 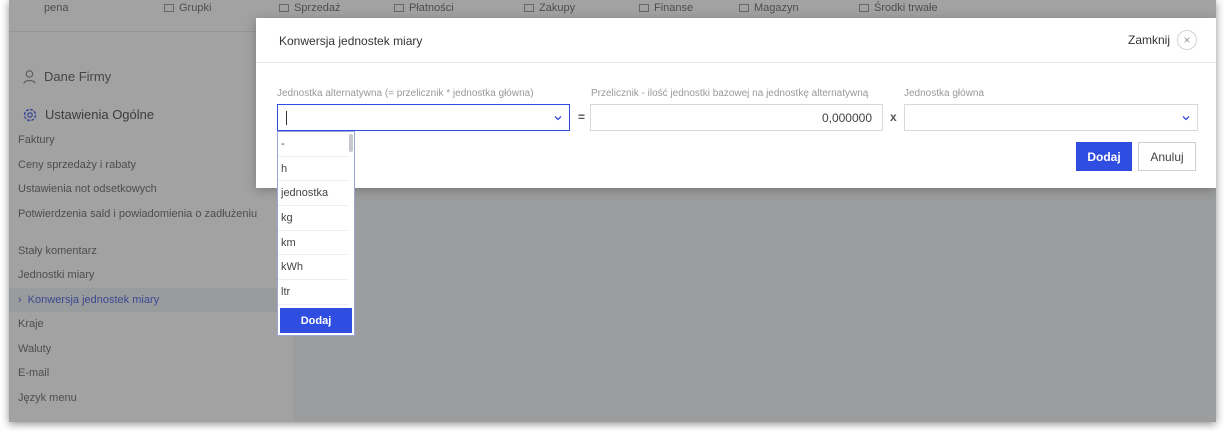 I want to click on dropdown-options: - h jednostka kg km kWh ltr, so click(x=313, y=218).